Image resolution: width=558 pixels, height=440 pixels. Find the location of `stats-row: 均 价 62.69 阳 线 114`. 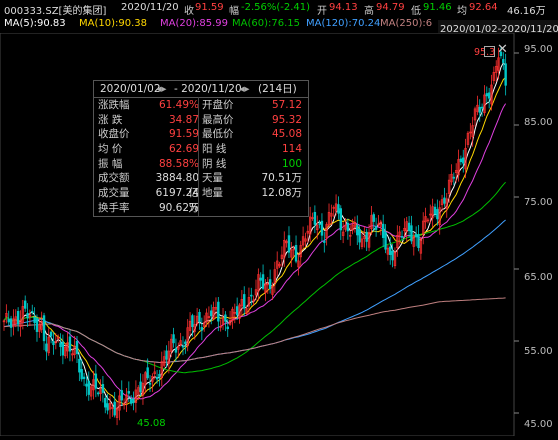

stats-row: 均 价 62.69 阳 线 114 is located at coordinates (201, 149).